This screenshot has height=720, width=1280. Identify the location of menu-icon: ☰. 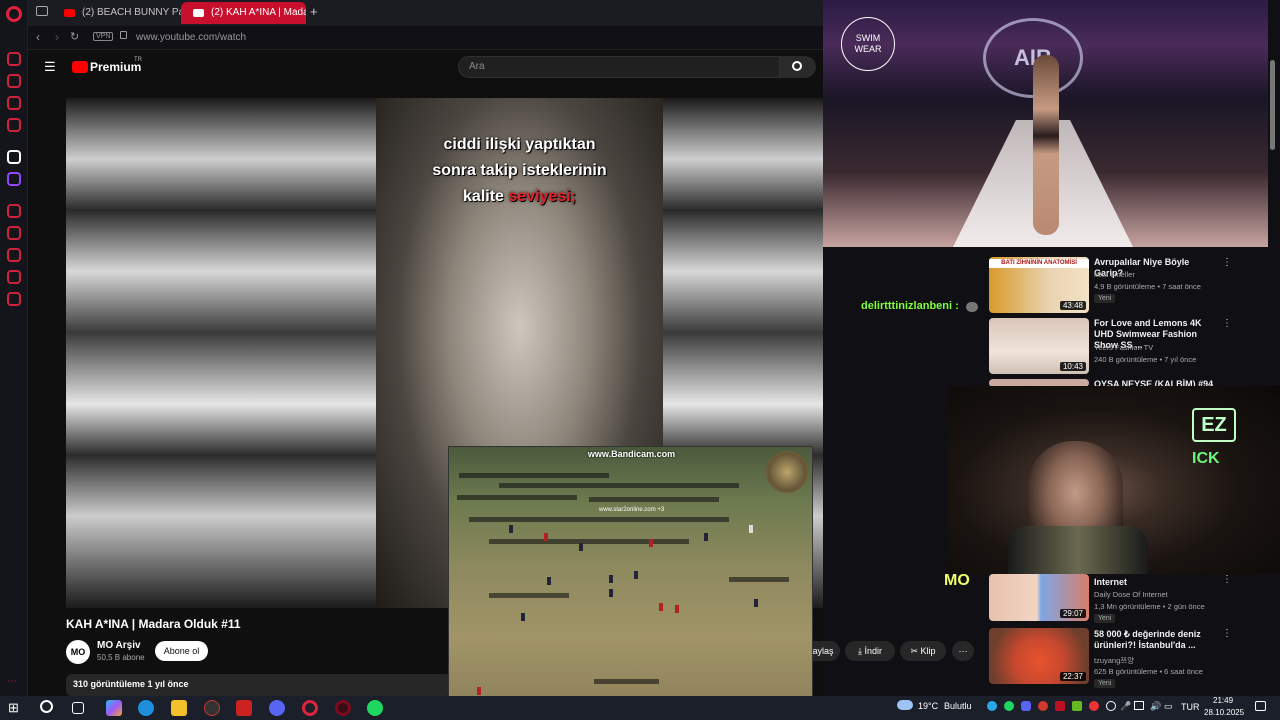
(50, 67).